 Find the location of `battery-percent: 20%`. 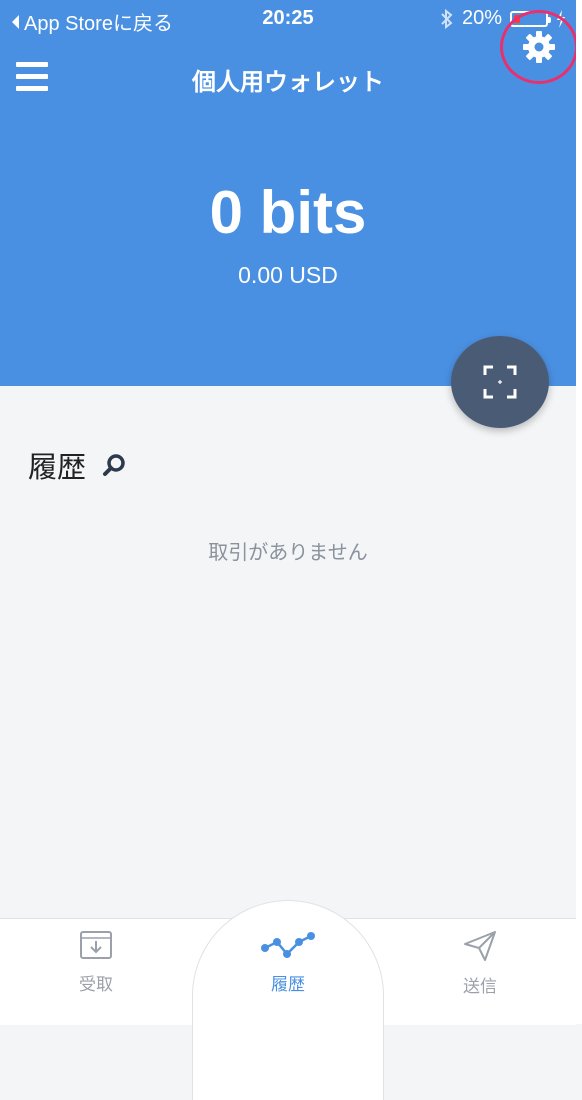

battery-percent: 20% is located at coordinates (481, 18).